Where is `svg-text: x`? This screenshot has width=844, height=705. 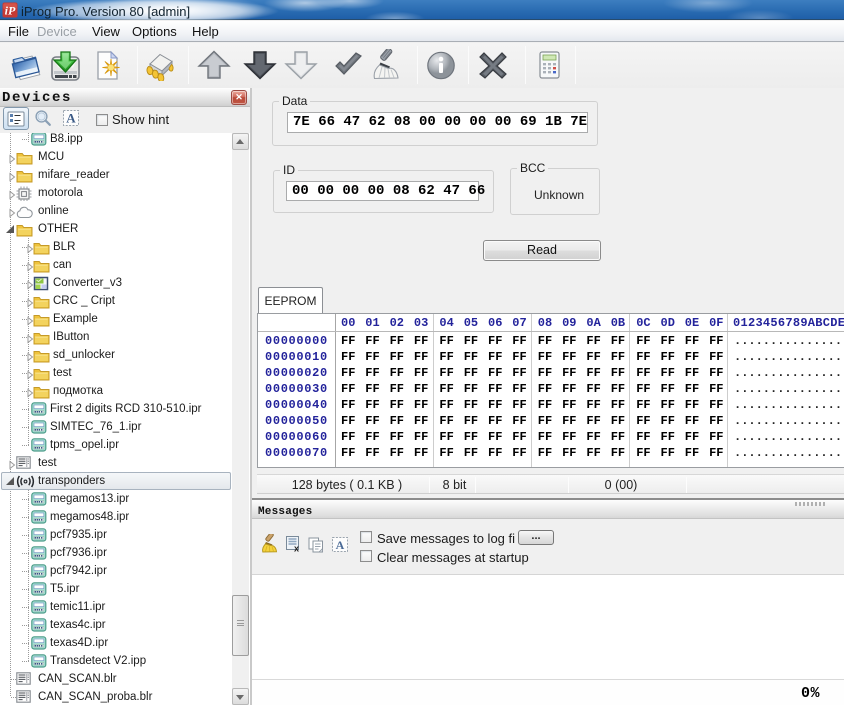
svg-text: x is located at coordinates (296, 548).